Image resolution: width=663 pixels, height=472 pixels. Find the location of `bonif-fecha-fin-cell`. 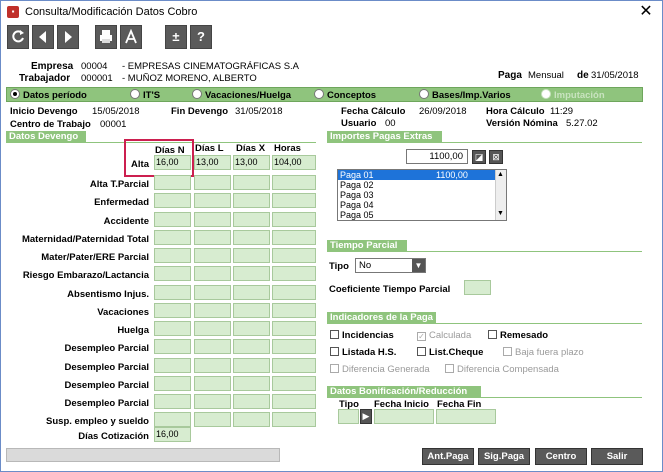

bonif-fecha-fin-cell is located at coordinates (466, 416).